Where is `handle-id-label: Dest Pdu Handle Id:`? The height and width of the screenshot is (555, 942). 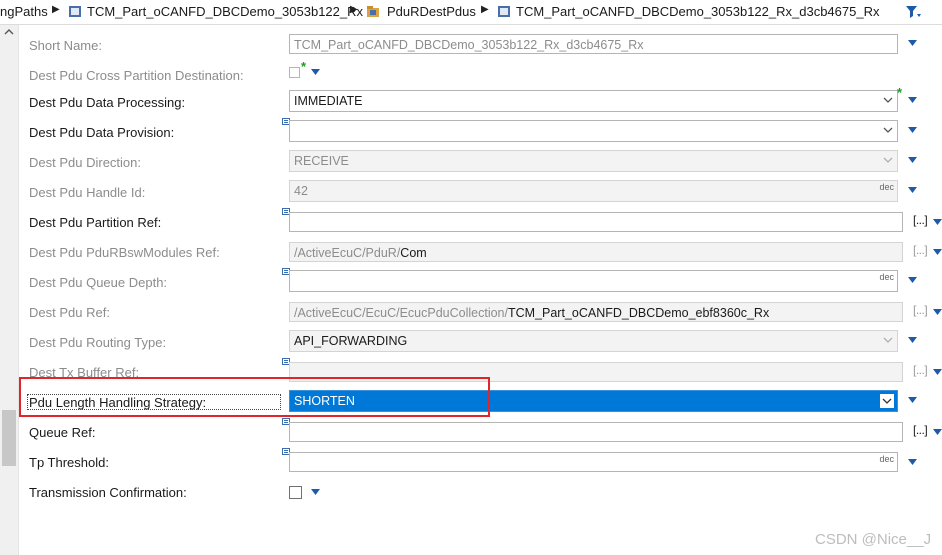 handle-id-label: Dest Pdu Handle Id: is located at coordinates (87, 192).